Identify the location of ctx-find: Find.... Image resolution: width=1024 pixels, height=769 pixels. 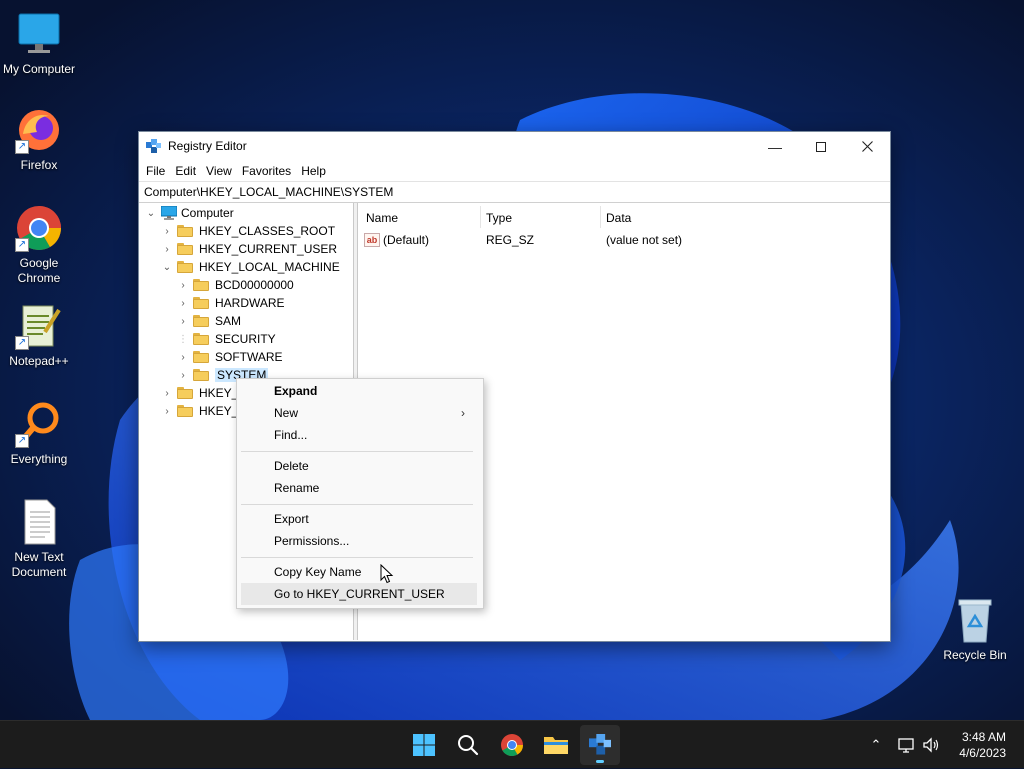
(359, 435).